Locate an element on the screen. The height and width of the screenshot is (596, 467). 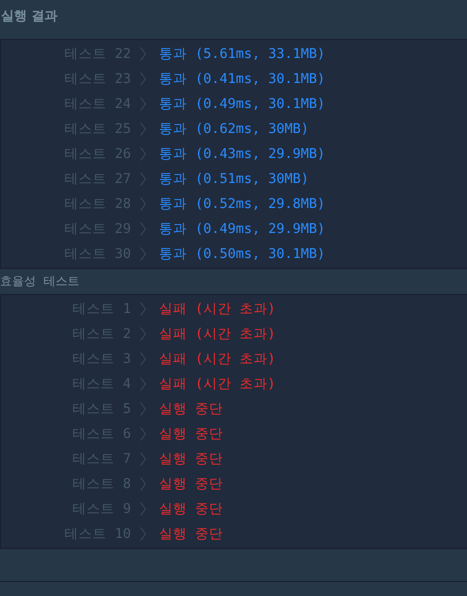
test-result: 통과 (0.51ms, 30MB) is located at coordinates (234, 179).